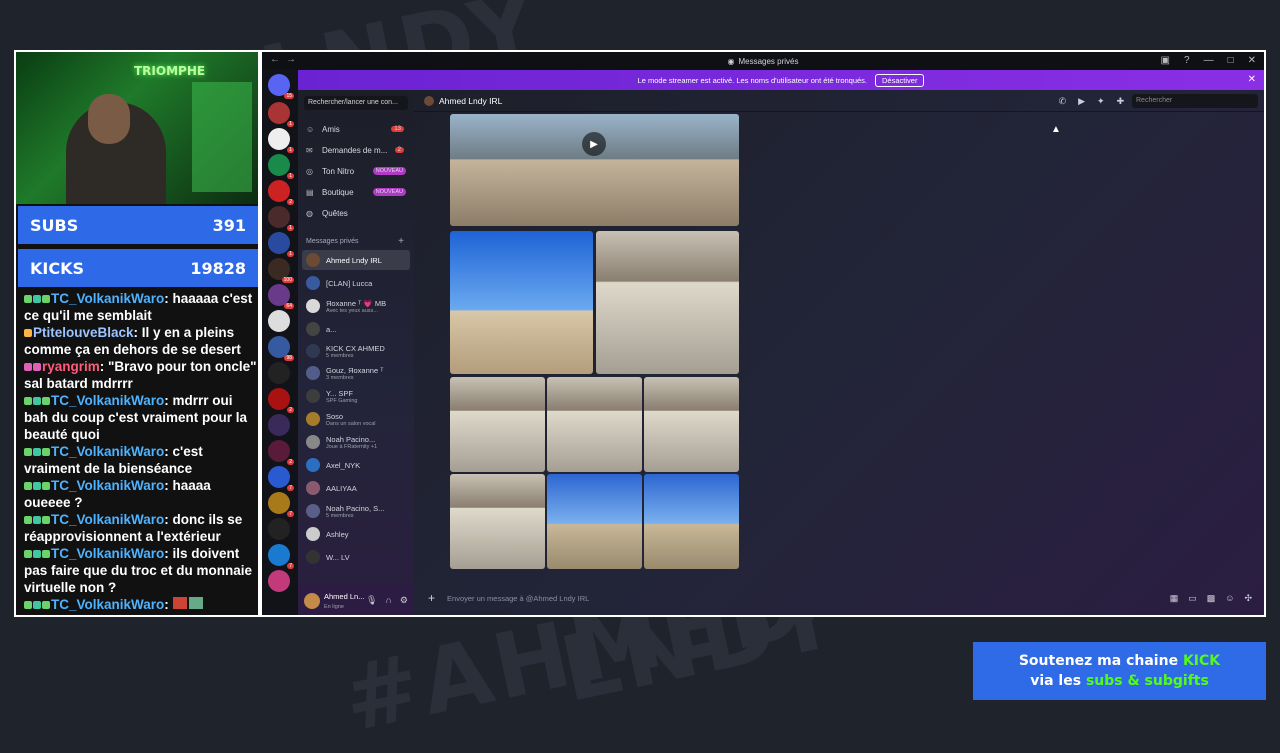 The width and height of the screenshot is (1280, 753). Describe the element at coordinates (356, 351) in the screenshot. I see `dm-item: KICK CX AHMED 5 membres` at that location.